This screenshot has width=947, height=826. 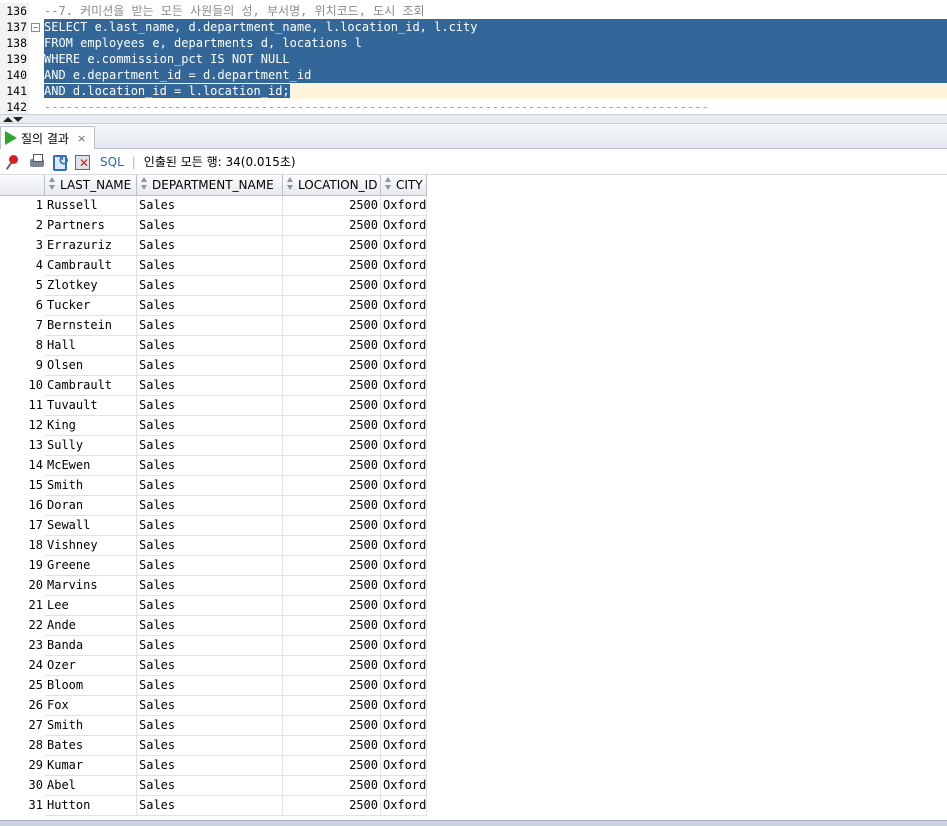 What do you see at coordinates (91, 686) in the screenshot?
I see `cell-last-name: Bloom` at bounding box center [91, 686].